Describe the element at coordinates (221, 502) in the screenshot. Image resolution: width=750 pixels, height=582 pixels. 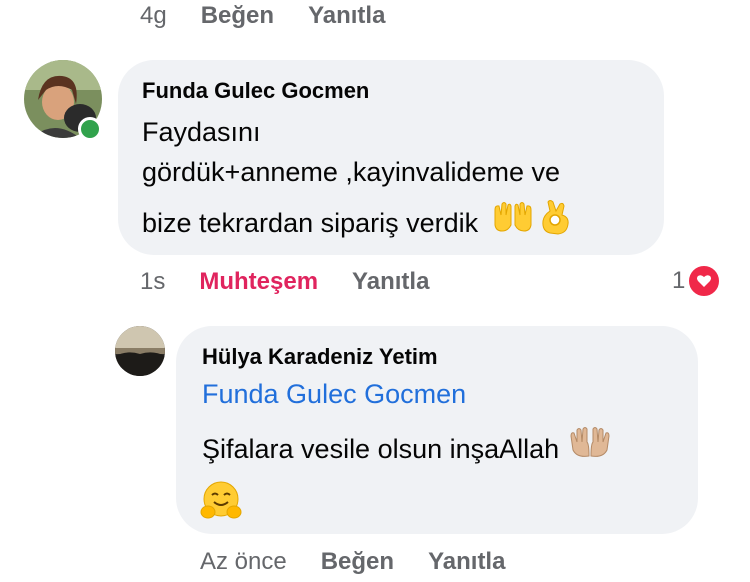
I see `hugging-face-icon` at that location.